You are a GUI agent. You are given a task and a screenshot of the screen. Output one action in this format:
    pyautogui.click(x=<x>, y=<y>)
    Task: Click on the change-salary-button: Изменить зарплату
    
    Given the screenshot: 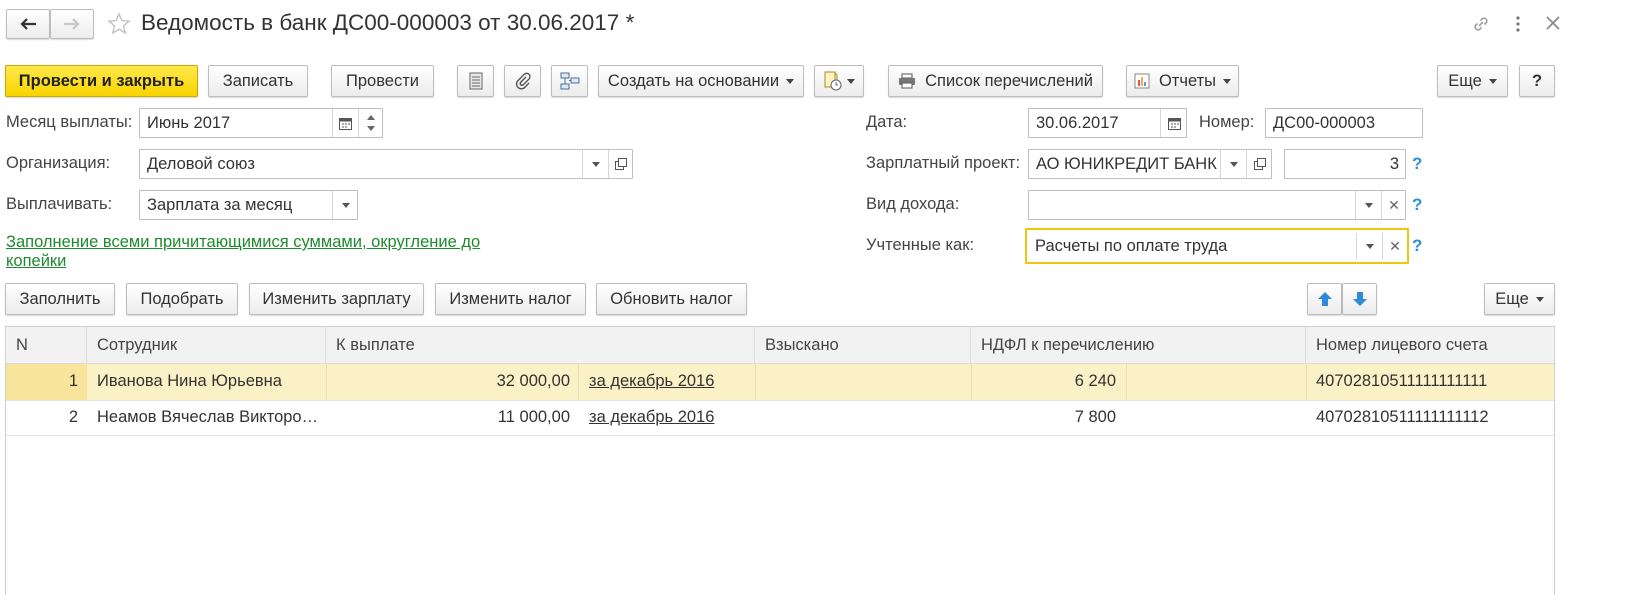 What is the action you would take?
    pyautogui.click(x=336, y=299)
    